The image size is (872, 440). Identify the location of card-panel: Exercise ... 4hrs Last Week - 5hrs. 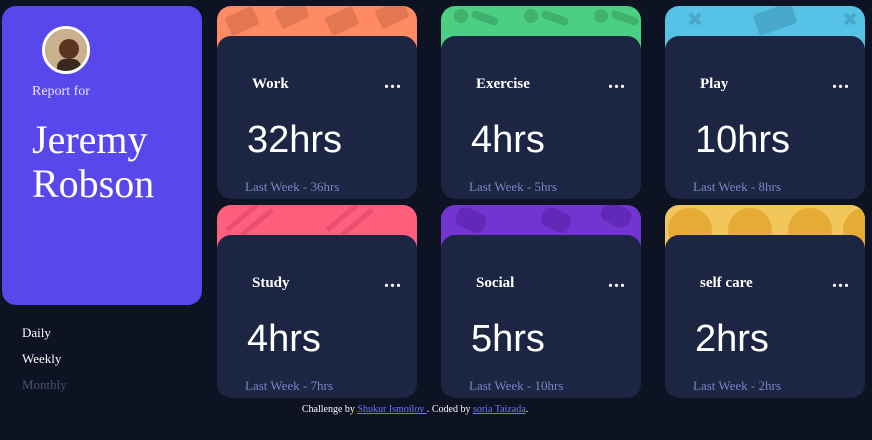
(541, 117).